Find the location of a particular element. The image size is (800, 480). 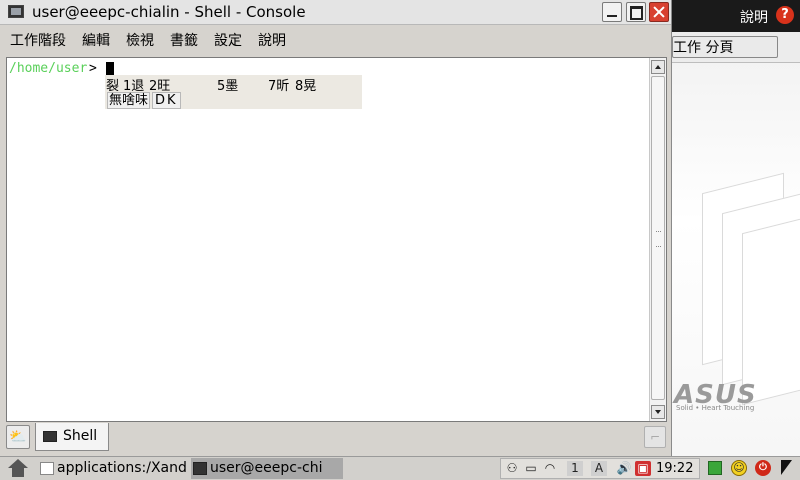

asus-tagline: Solid • Heart Touching is located at coordinates (715, 408).